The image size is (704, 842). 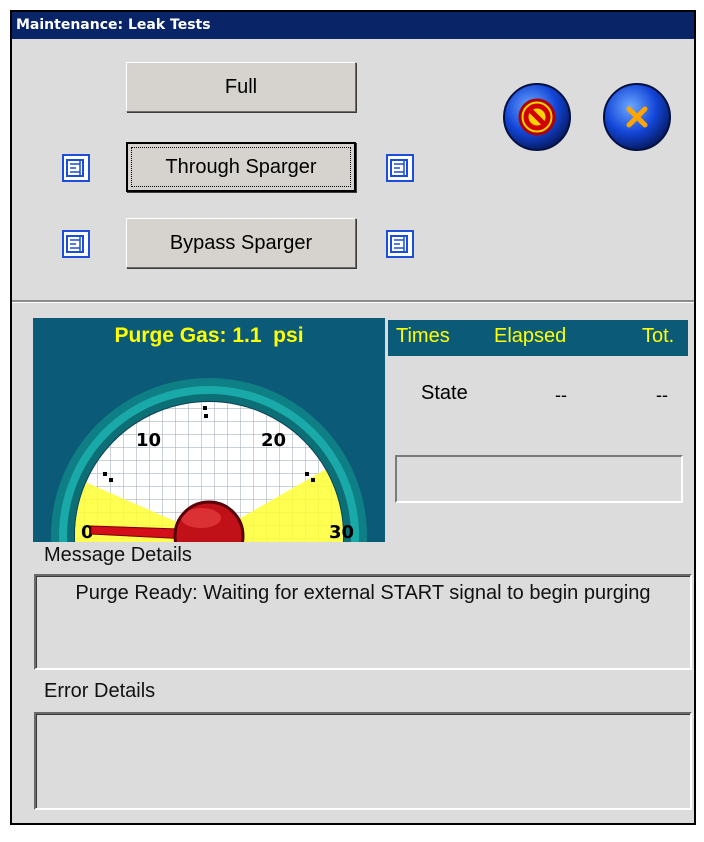 I want to click on full-button: Full, so click(x=241, y=87).